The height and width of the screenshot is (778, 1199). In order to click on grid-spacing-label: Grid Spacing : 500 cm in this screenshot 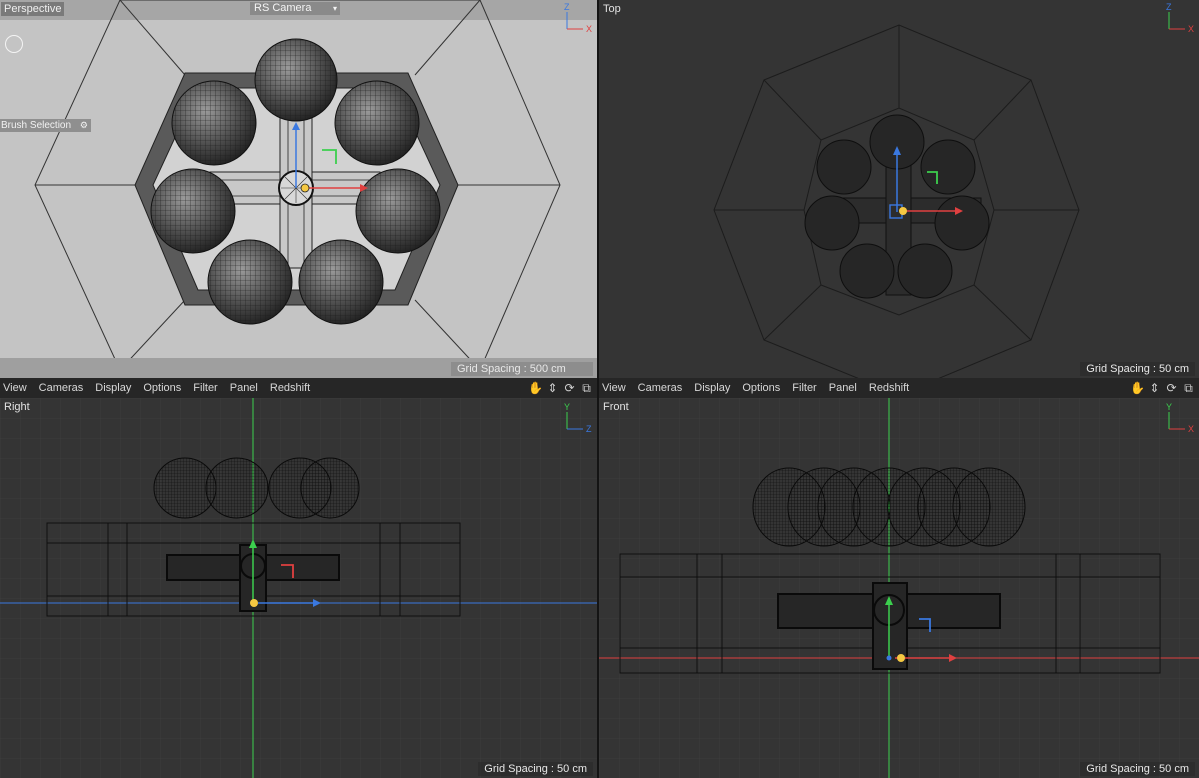, I will do `click(522, 369)`.